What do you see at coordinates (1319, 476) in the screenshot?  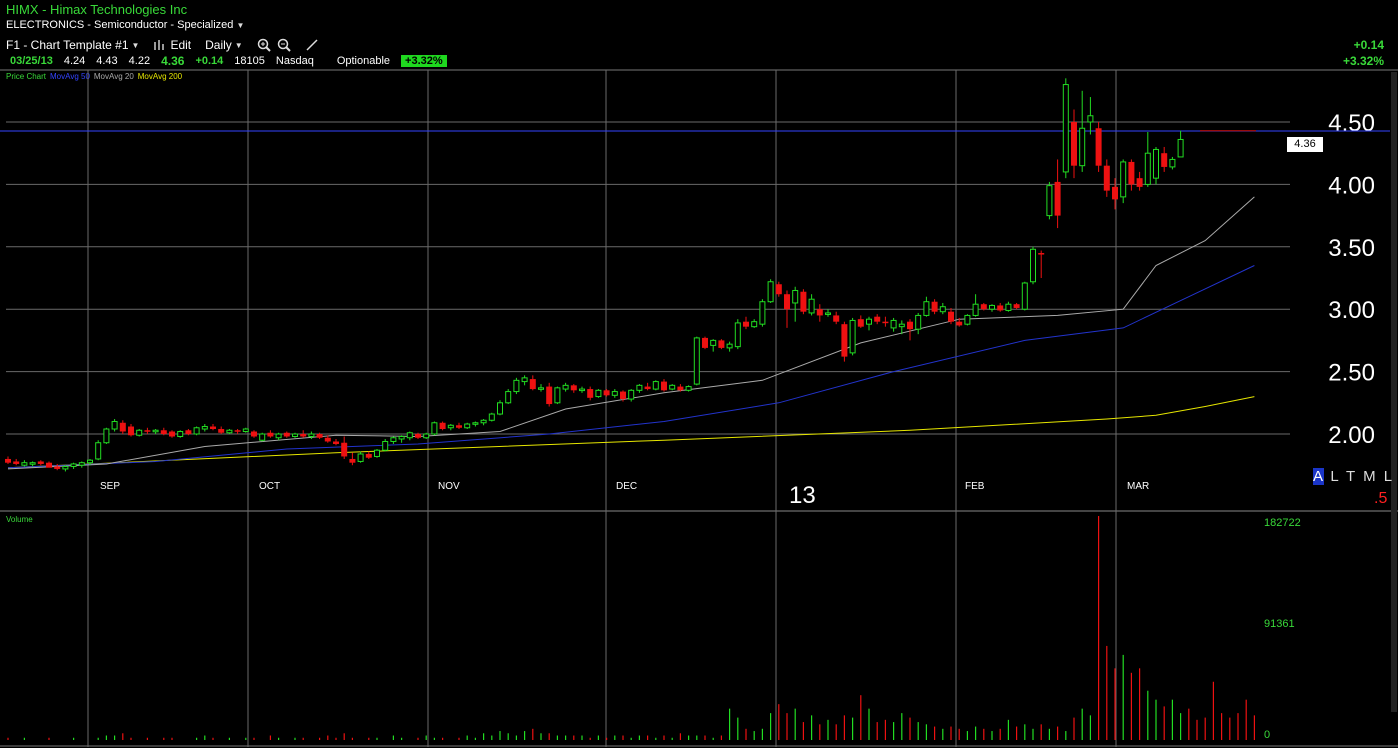 I see `timeframe-selected: A` at bounding box center [1319, 476].